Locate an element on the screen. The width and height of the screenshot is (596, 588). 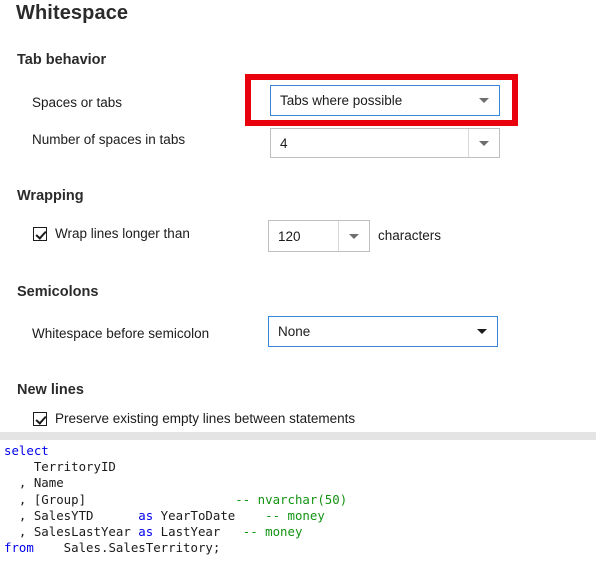
code-line: , SalesYTD as YearToDate -- money is located at coordinates (300, 516).